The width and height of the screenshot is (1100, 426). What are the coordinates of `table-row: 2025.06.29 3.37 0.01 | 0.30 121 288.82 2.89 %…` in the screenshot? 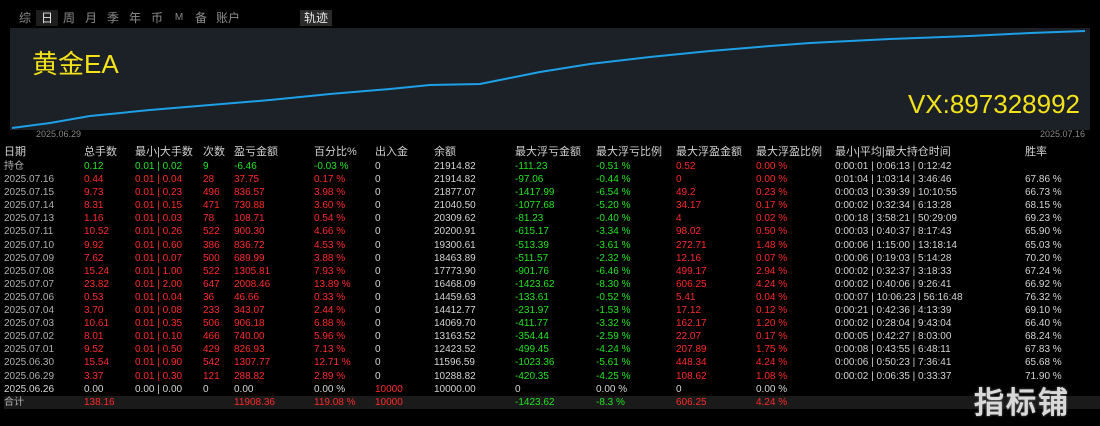 It's located at (552, 376).